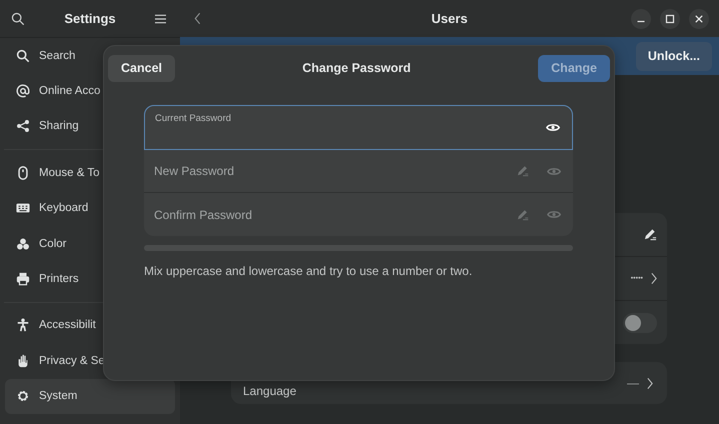  I want to click on password-field: New Password, so click(358, 171).